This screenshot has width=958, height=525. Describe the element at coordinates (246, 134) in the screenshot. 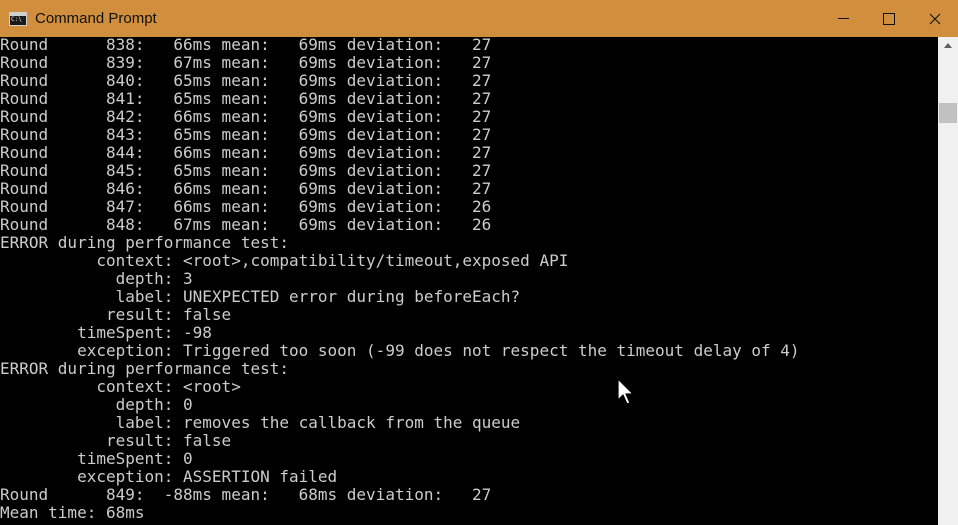

I see `console-line: Round 843: 65ms mean: 69ms deviation: 27` at that location.